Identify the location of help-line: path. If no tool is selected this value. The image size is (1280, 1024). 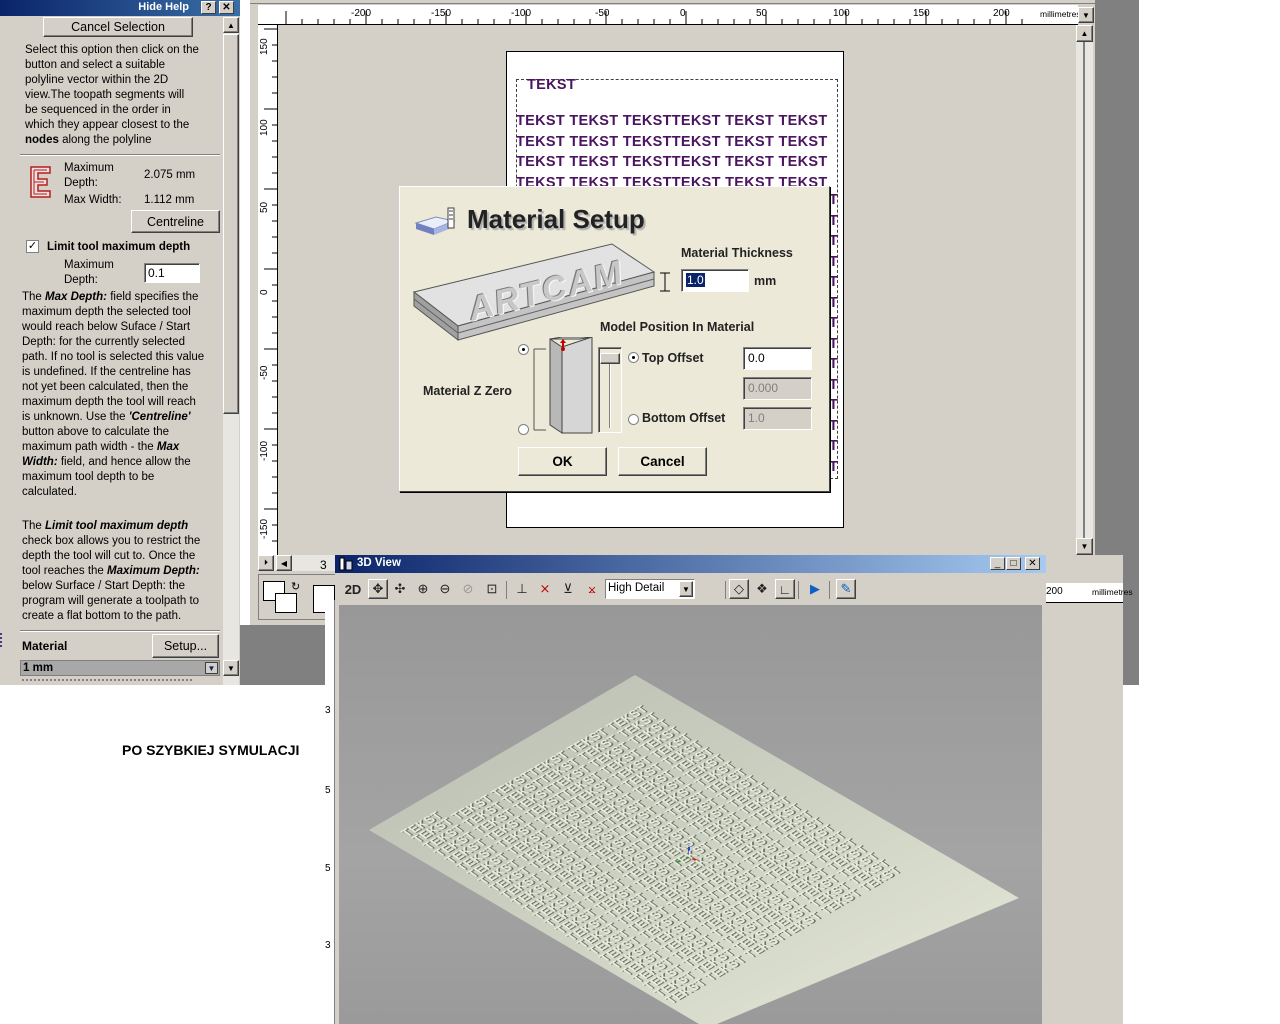
(122, 357).